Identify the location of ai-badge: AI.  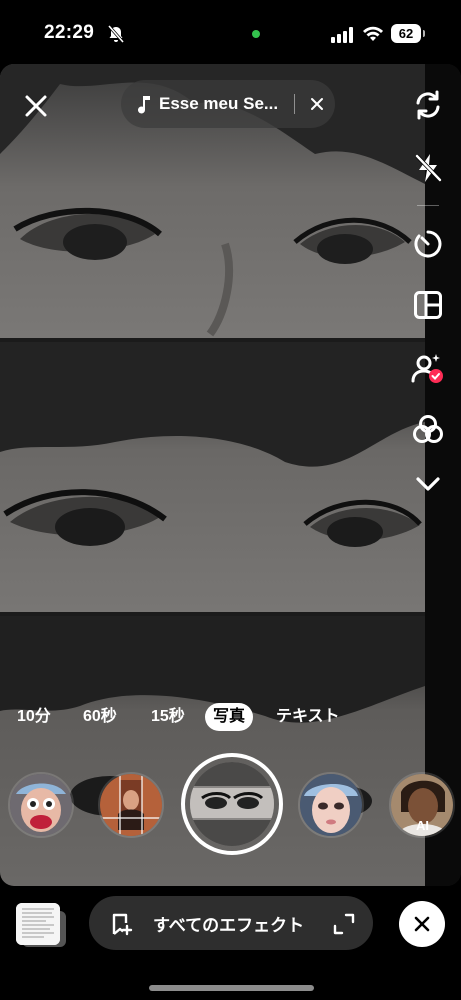
(422, 825).